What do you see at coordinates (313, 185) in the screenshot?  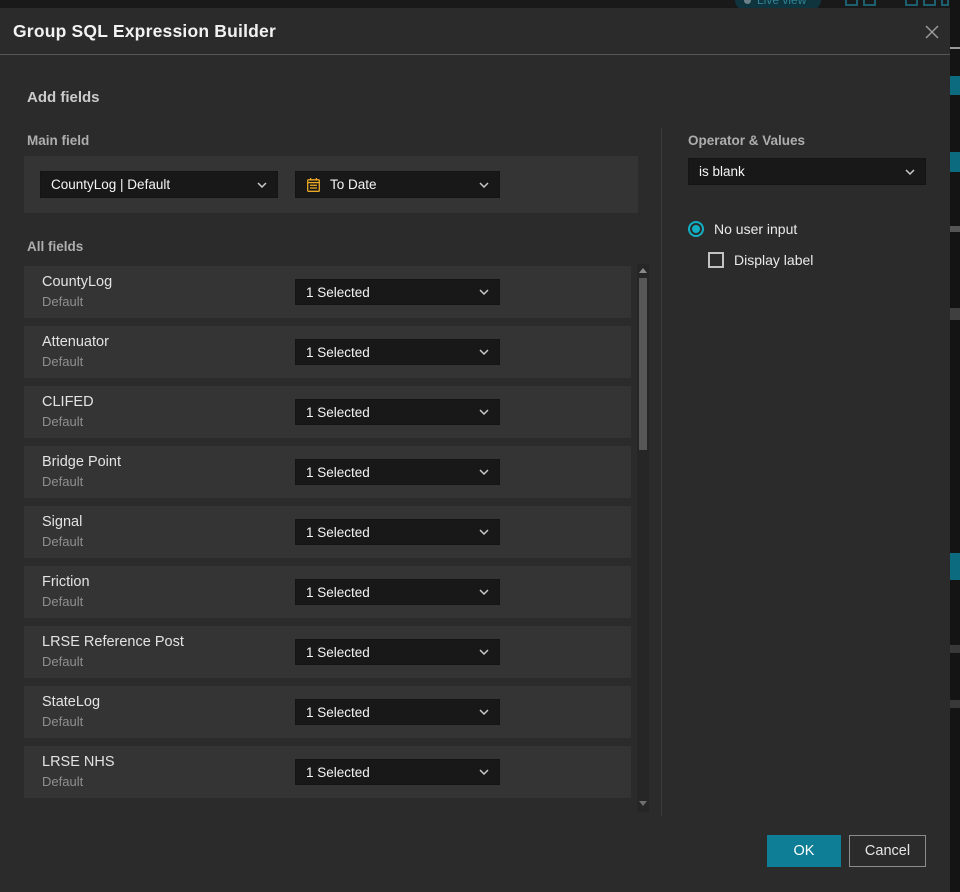 I see `calendar-icon` at bounding box center [313, 185].